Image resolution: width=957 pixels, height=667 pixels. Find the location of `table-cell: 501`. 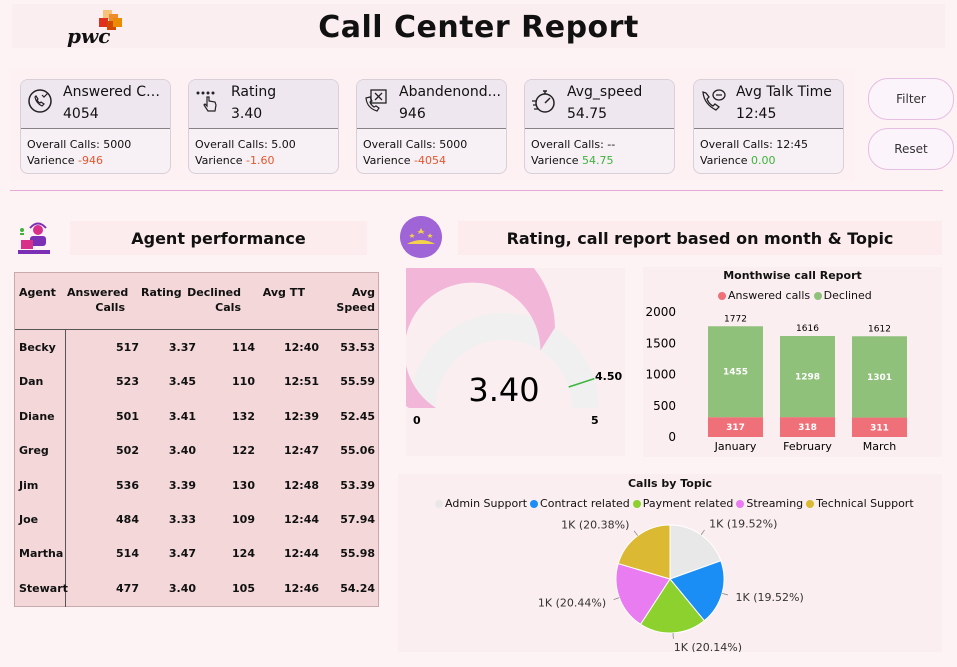

table-cell: 501 is located at coordinates (127, 416).